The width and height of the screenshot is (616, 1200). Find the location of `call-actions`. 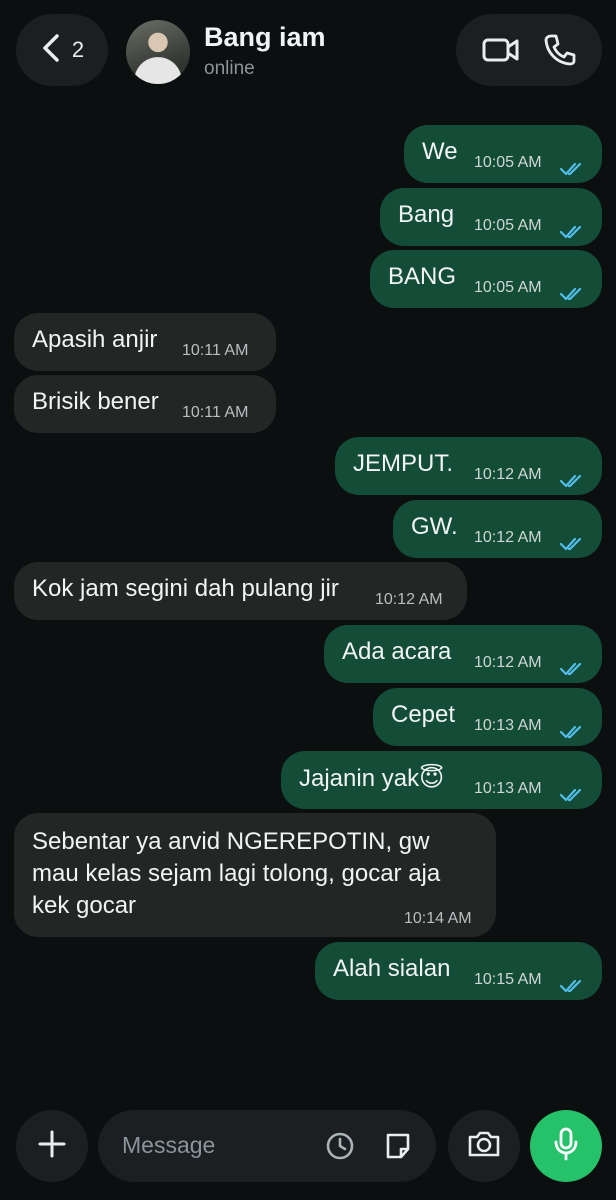

call-actions is located at coordinates (529, 50).